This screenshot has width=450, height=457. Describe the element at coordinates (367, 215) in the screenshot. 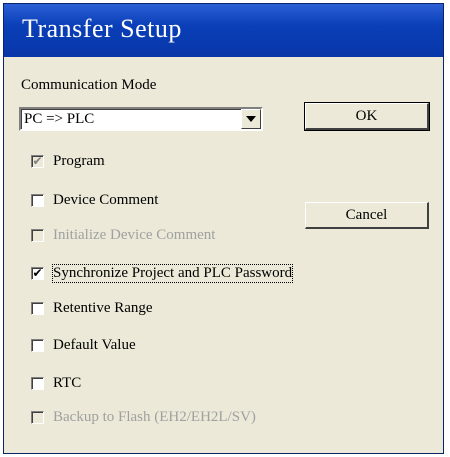

I see `cancel-button: Cancel` at that location.